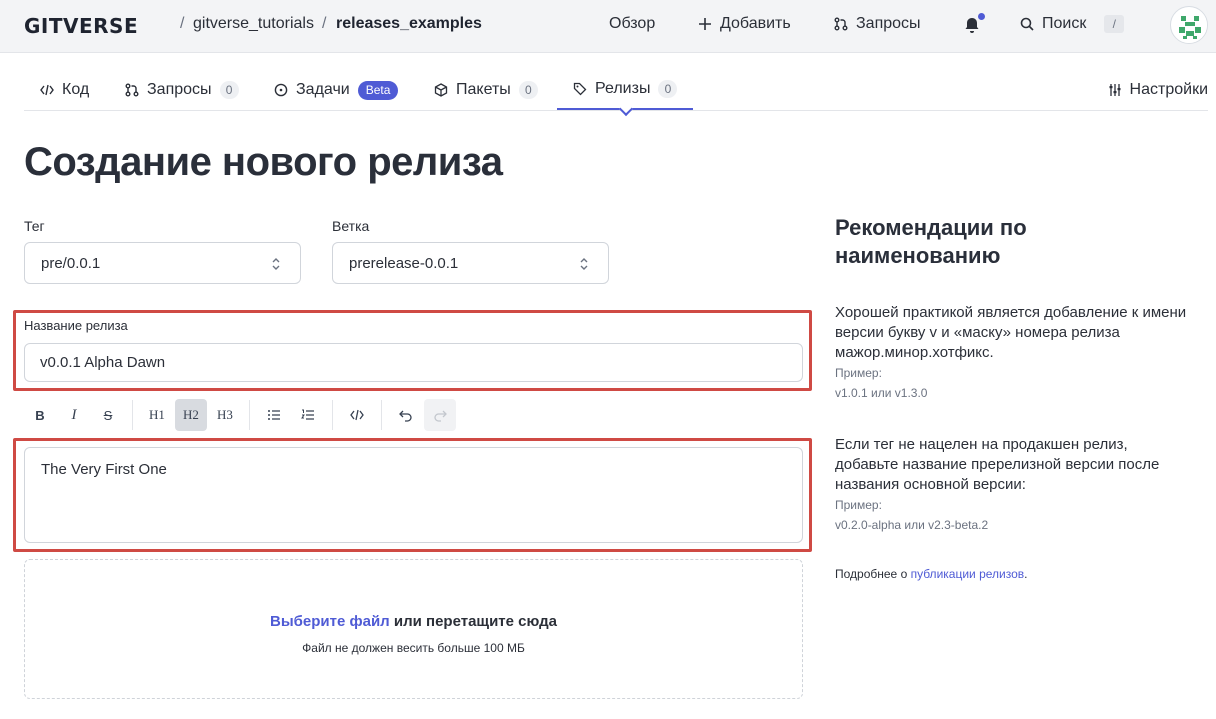 This screenshot has width=1216, height=719. I want to click on breadcrumb-repo: releases_examples, so click(409, 24).